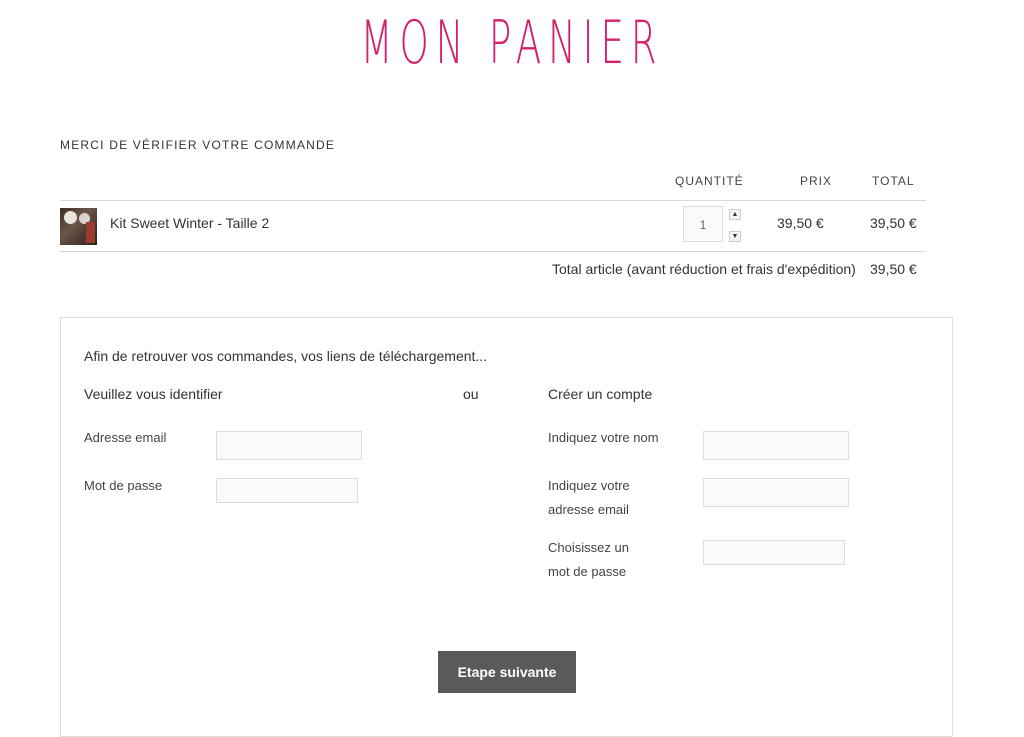 This screenshot has height=737, width=1024. What do you see at coordinates (893, 269) in the screenshot?
I see `subtotal-value: 39,50 €` at bounding box center [893, 269].